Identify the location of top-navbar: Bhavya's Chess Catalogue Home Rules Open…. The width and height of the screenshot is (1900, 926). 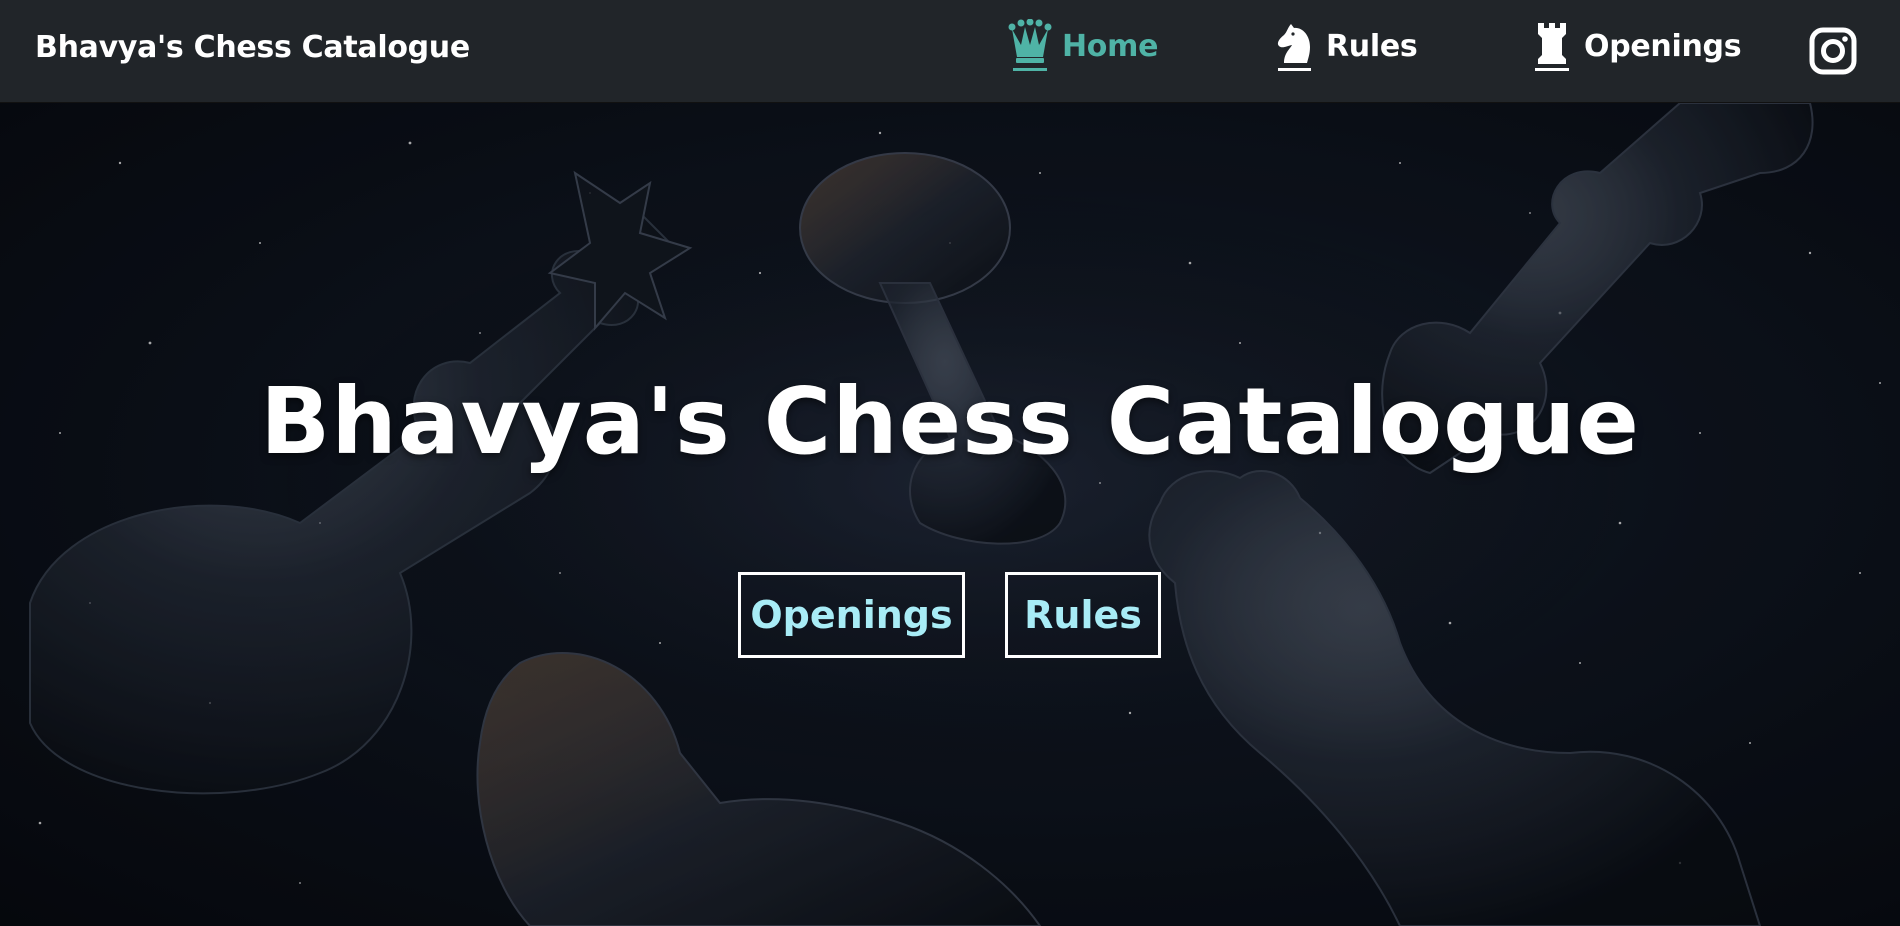
(950, 51).